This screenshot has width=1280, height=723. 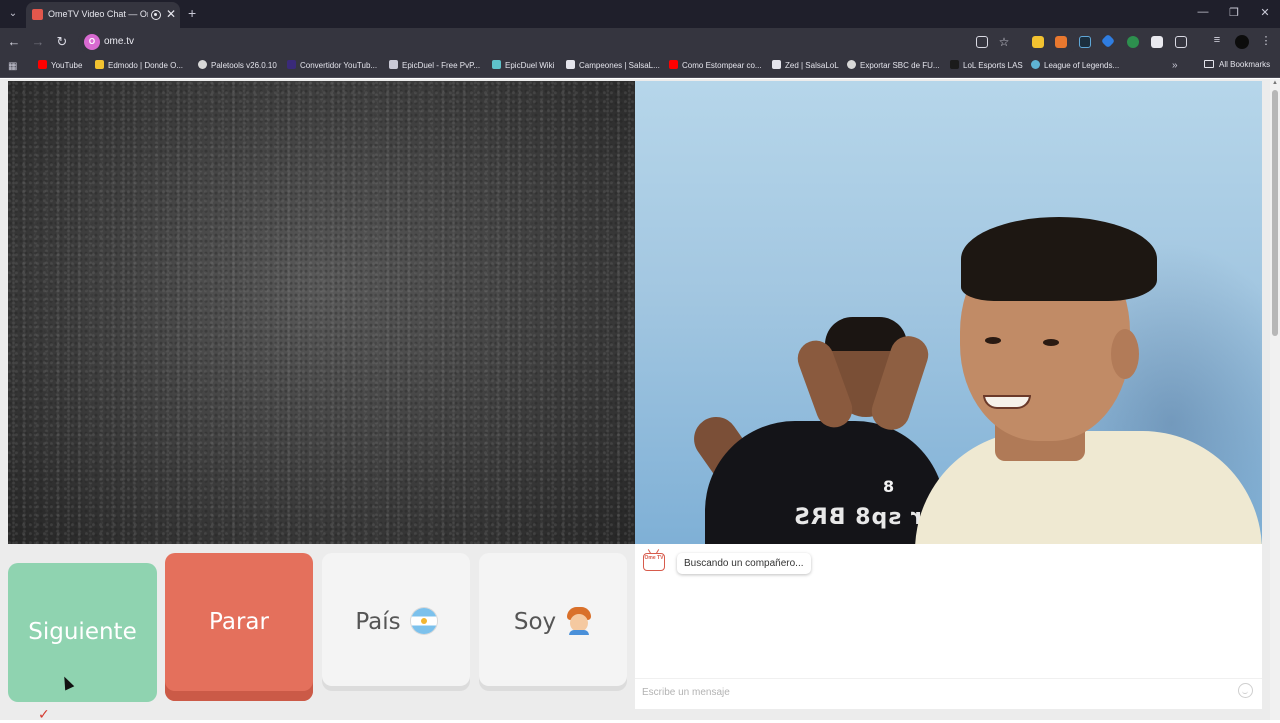 What do you see at coordinates (1237, 64) in the screenshot?
I see `all-bookmarks-button: All Bookmarks` at bounding box center [1237, 64].